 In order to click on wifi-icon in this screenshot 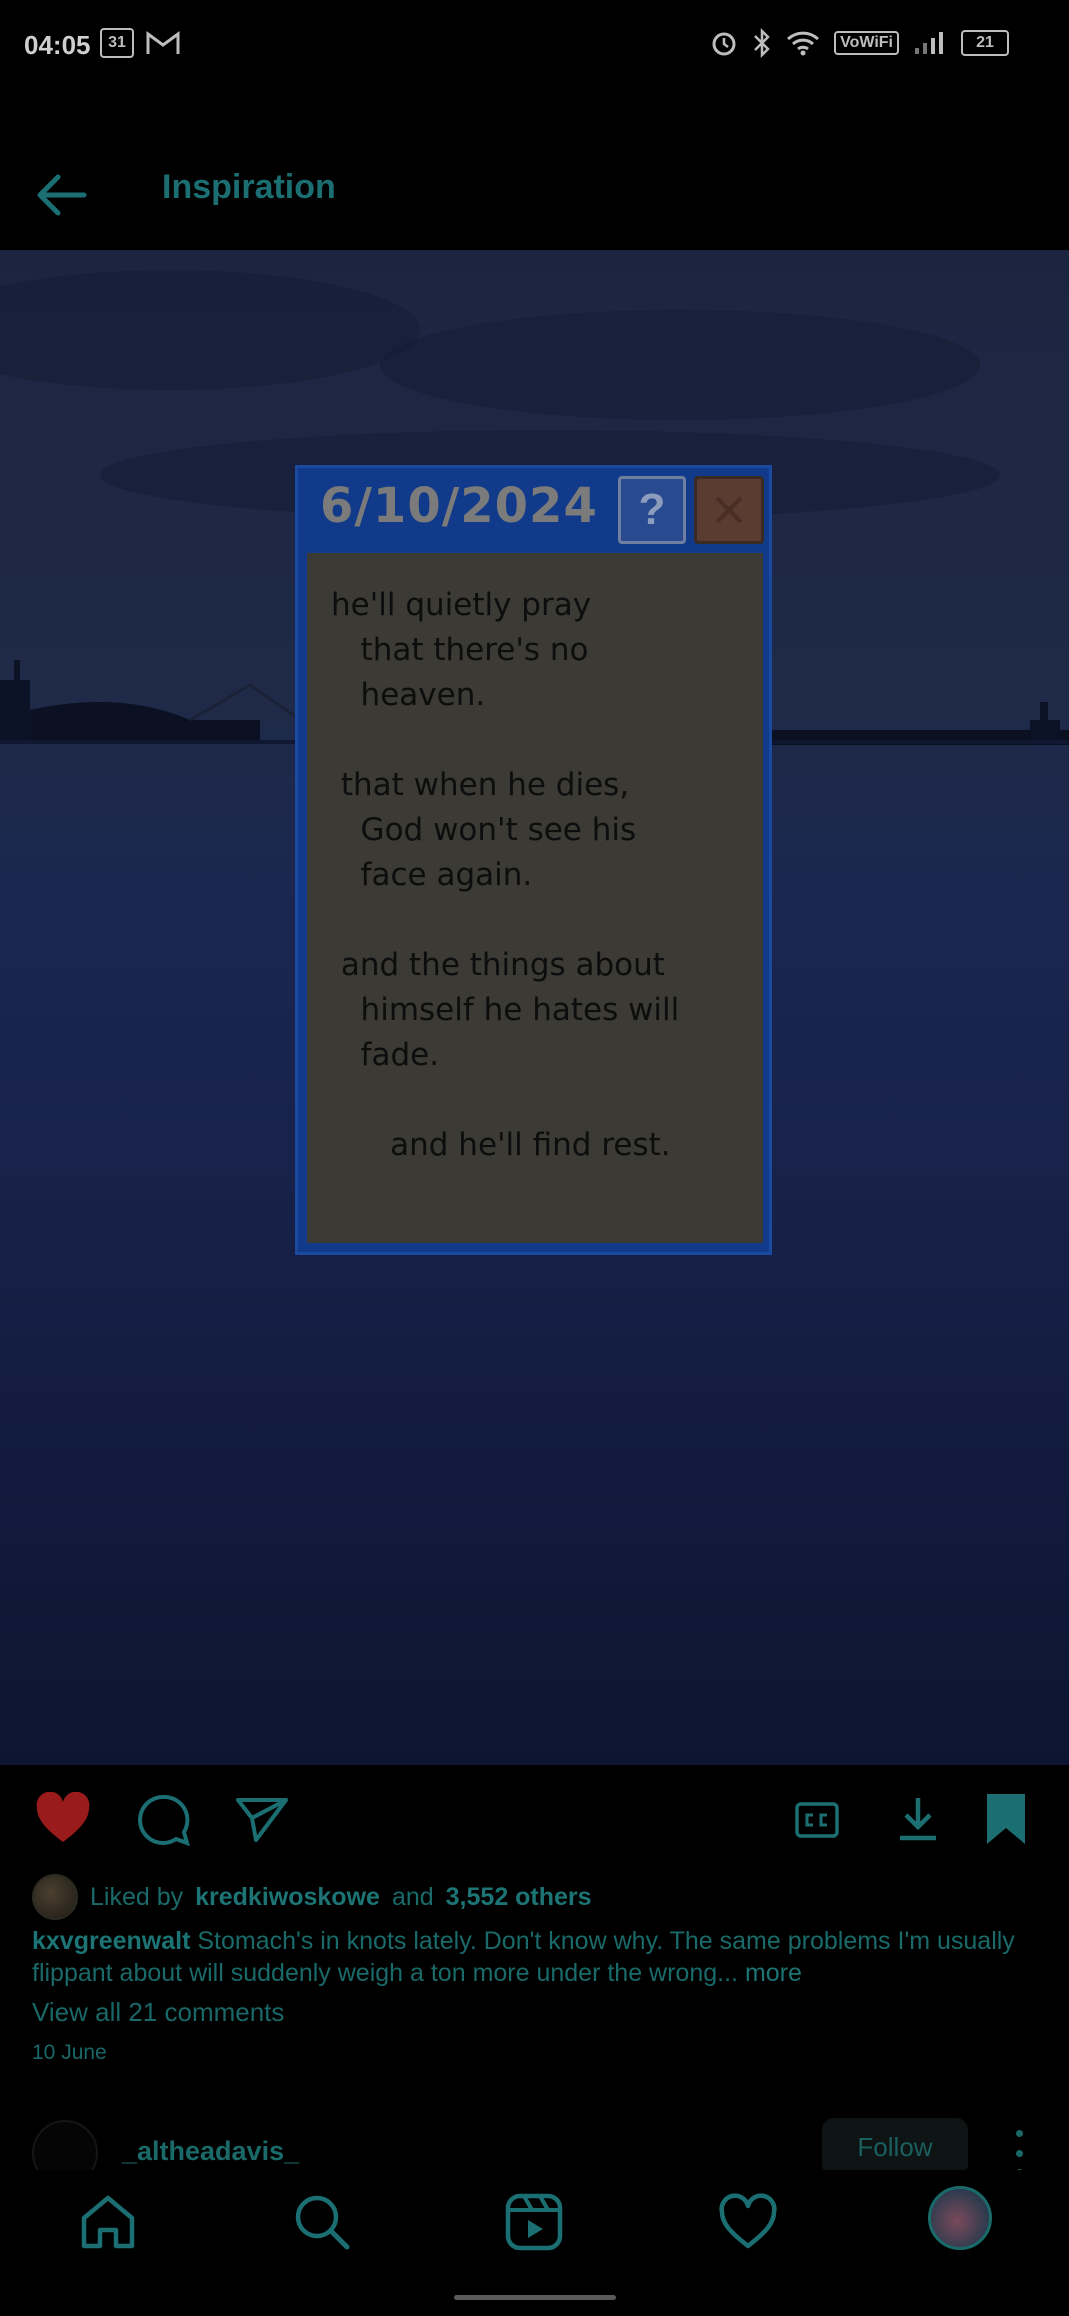, I will do `click(803, 43)`.